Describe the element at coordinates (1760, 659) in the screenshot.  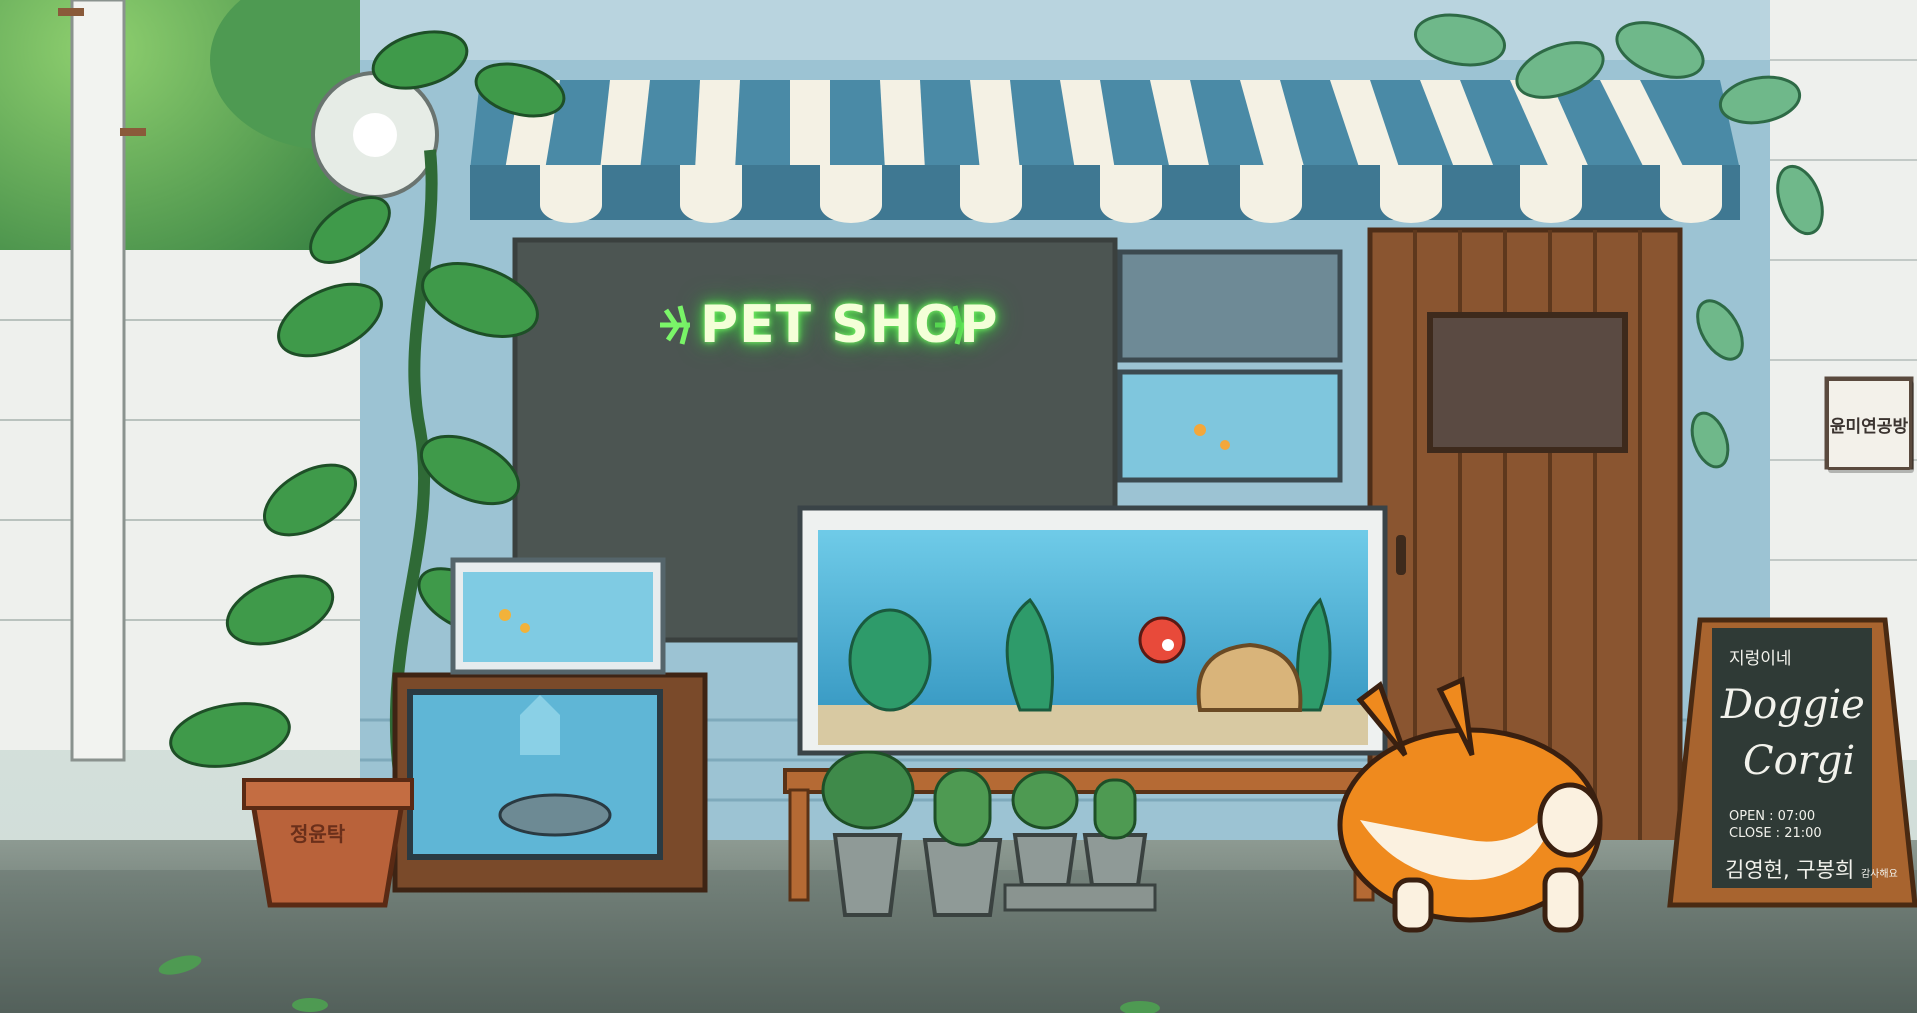
I see `chalkboard-line-1: 지렁이네` at that location.